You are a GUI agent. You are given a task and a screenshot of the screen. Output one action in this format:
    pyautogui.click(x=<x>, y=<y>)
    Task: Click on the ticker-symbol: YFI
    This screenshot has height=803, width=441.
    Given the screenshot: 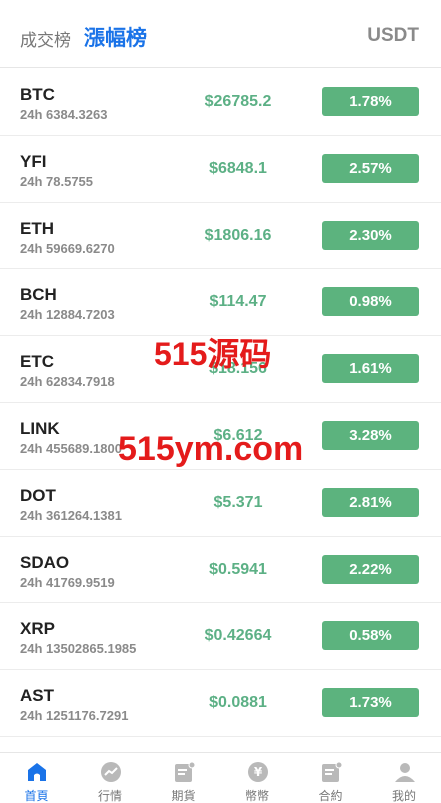 What is the action you would take?
    pyautogui.click(x=33, y=161)
    